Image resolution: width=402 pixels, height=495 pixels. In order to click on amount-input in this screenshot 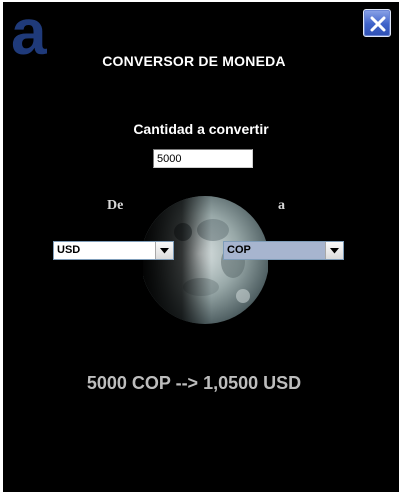, I will do `click(203, 158)`.